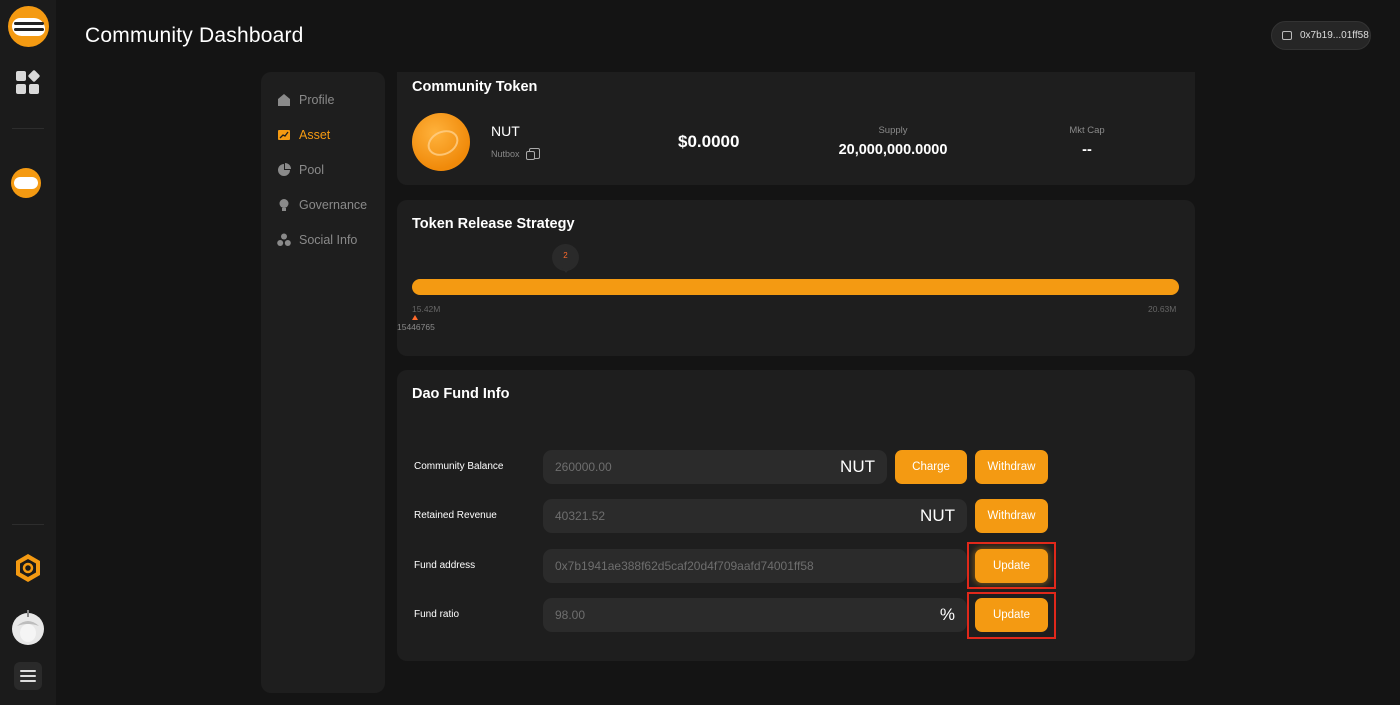 This screenshot has height=705, width=1400. Describe the element at coordinates (1287, 35) in the screenshot. I see `wallet-icon` at that location.